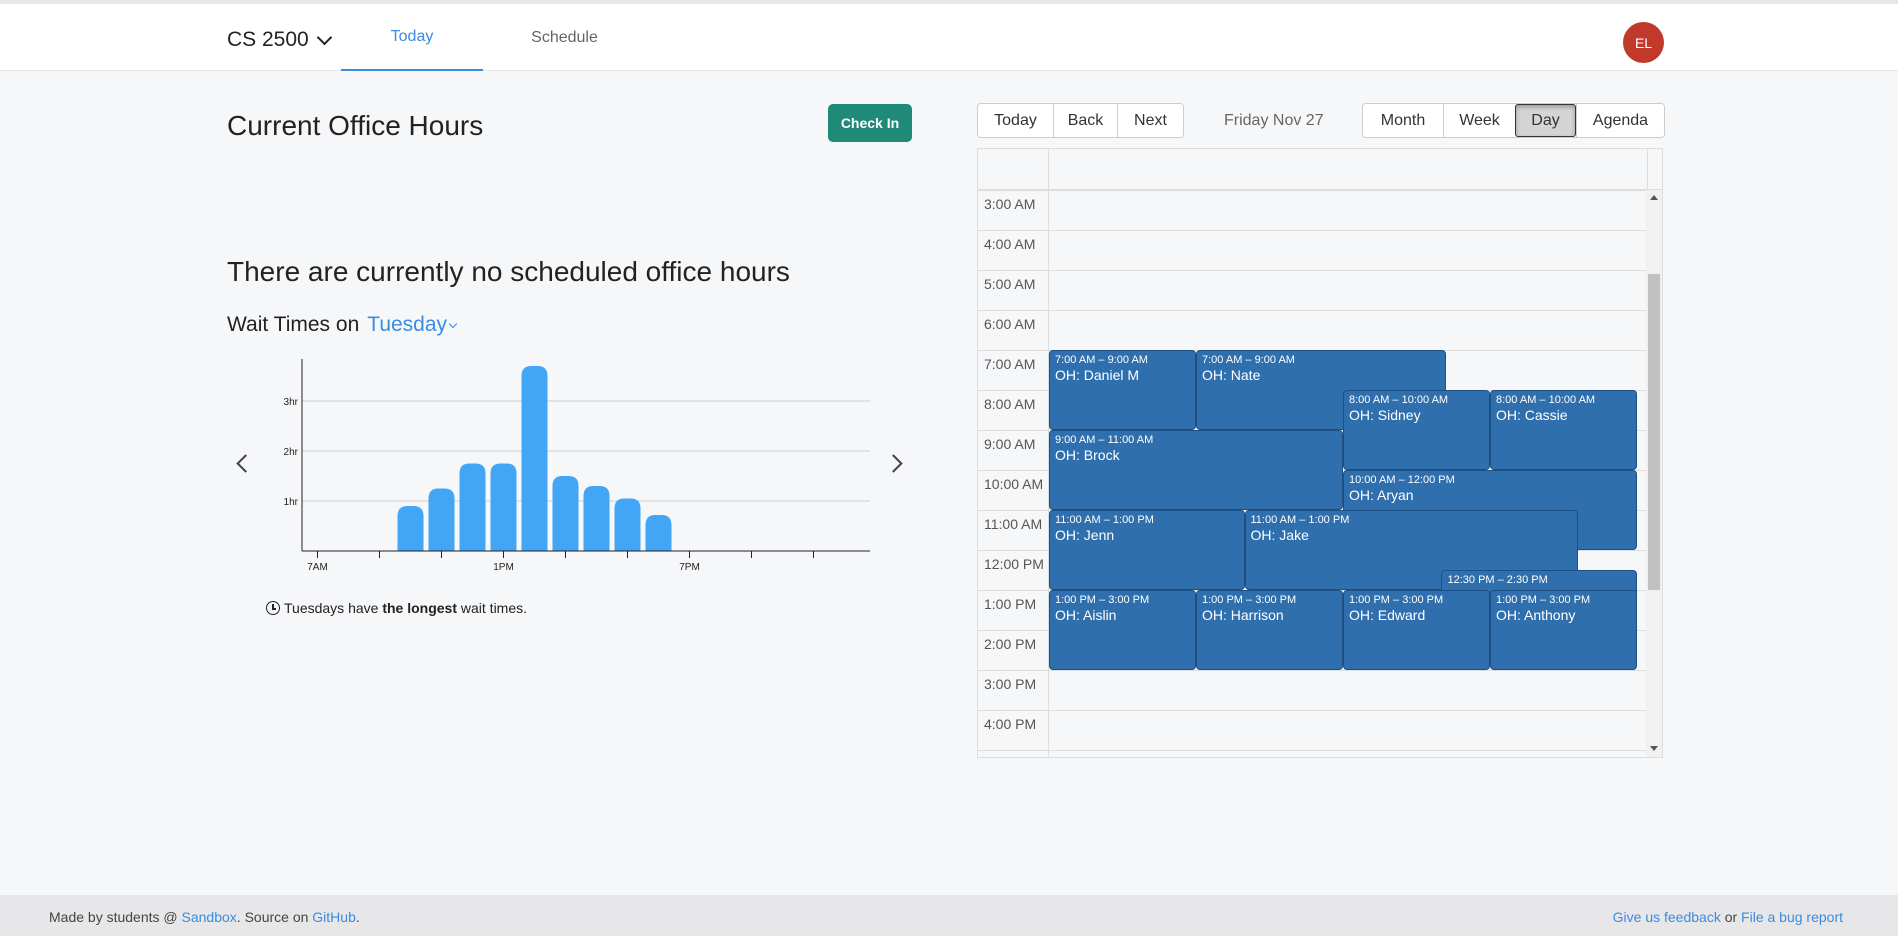  I want to click on hour-label: 5:00 AM, so click(1010, 284).